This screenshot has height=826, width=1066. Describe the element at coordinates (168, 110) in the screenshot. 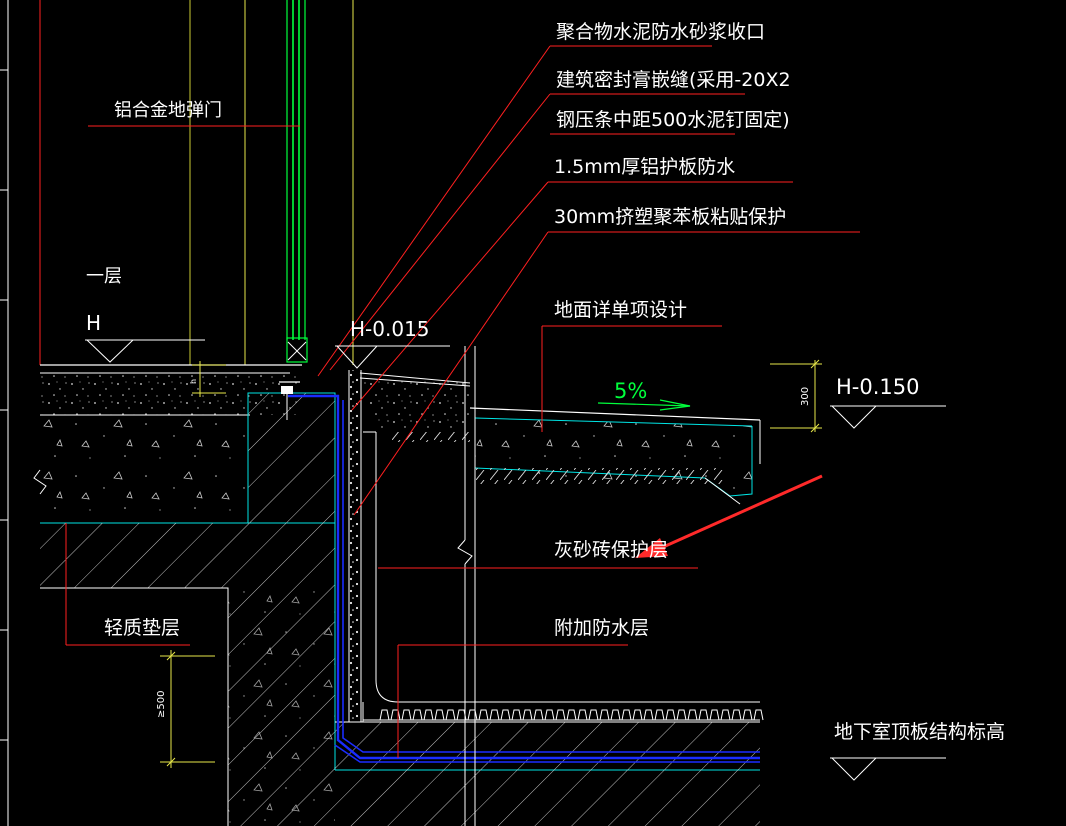

I see `label-al-door: 铝合金地弹门` at that location.